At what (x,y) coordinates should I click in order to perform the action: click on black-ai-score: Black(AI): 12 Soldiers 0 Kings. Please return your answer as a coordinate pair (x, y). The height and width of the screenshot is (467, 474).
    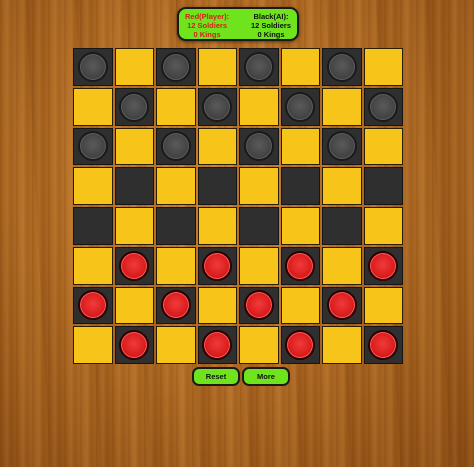
    Looking at the image, I should click on (271, 25).